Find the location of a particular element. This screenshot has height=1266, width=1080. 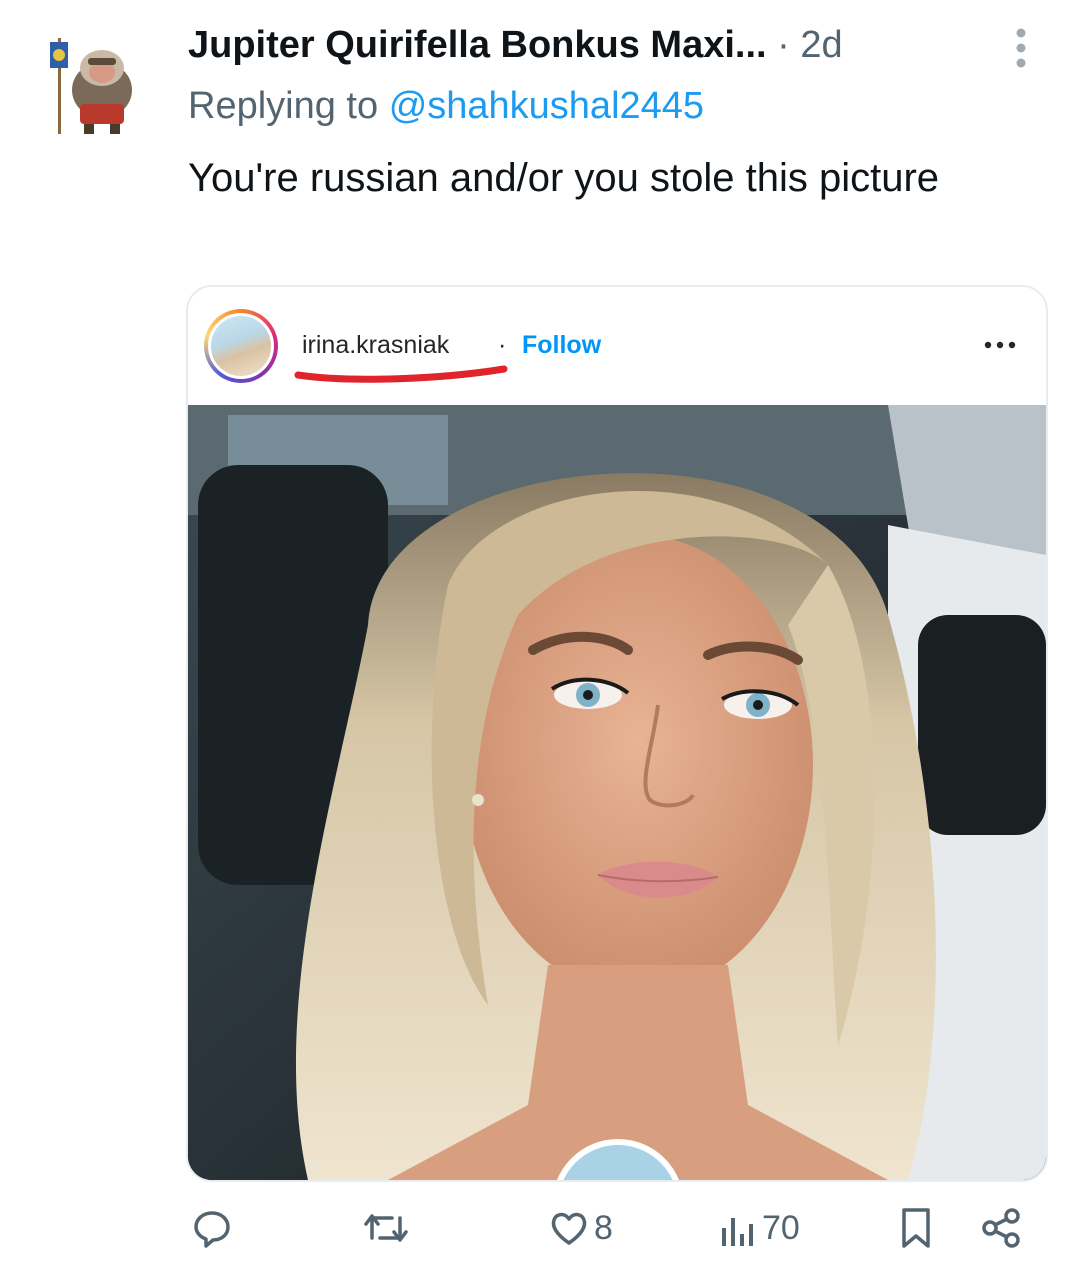

timestamp: 2d is located at coordinates (821, 45).